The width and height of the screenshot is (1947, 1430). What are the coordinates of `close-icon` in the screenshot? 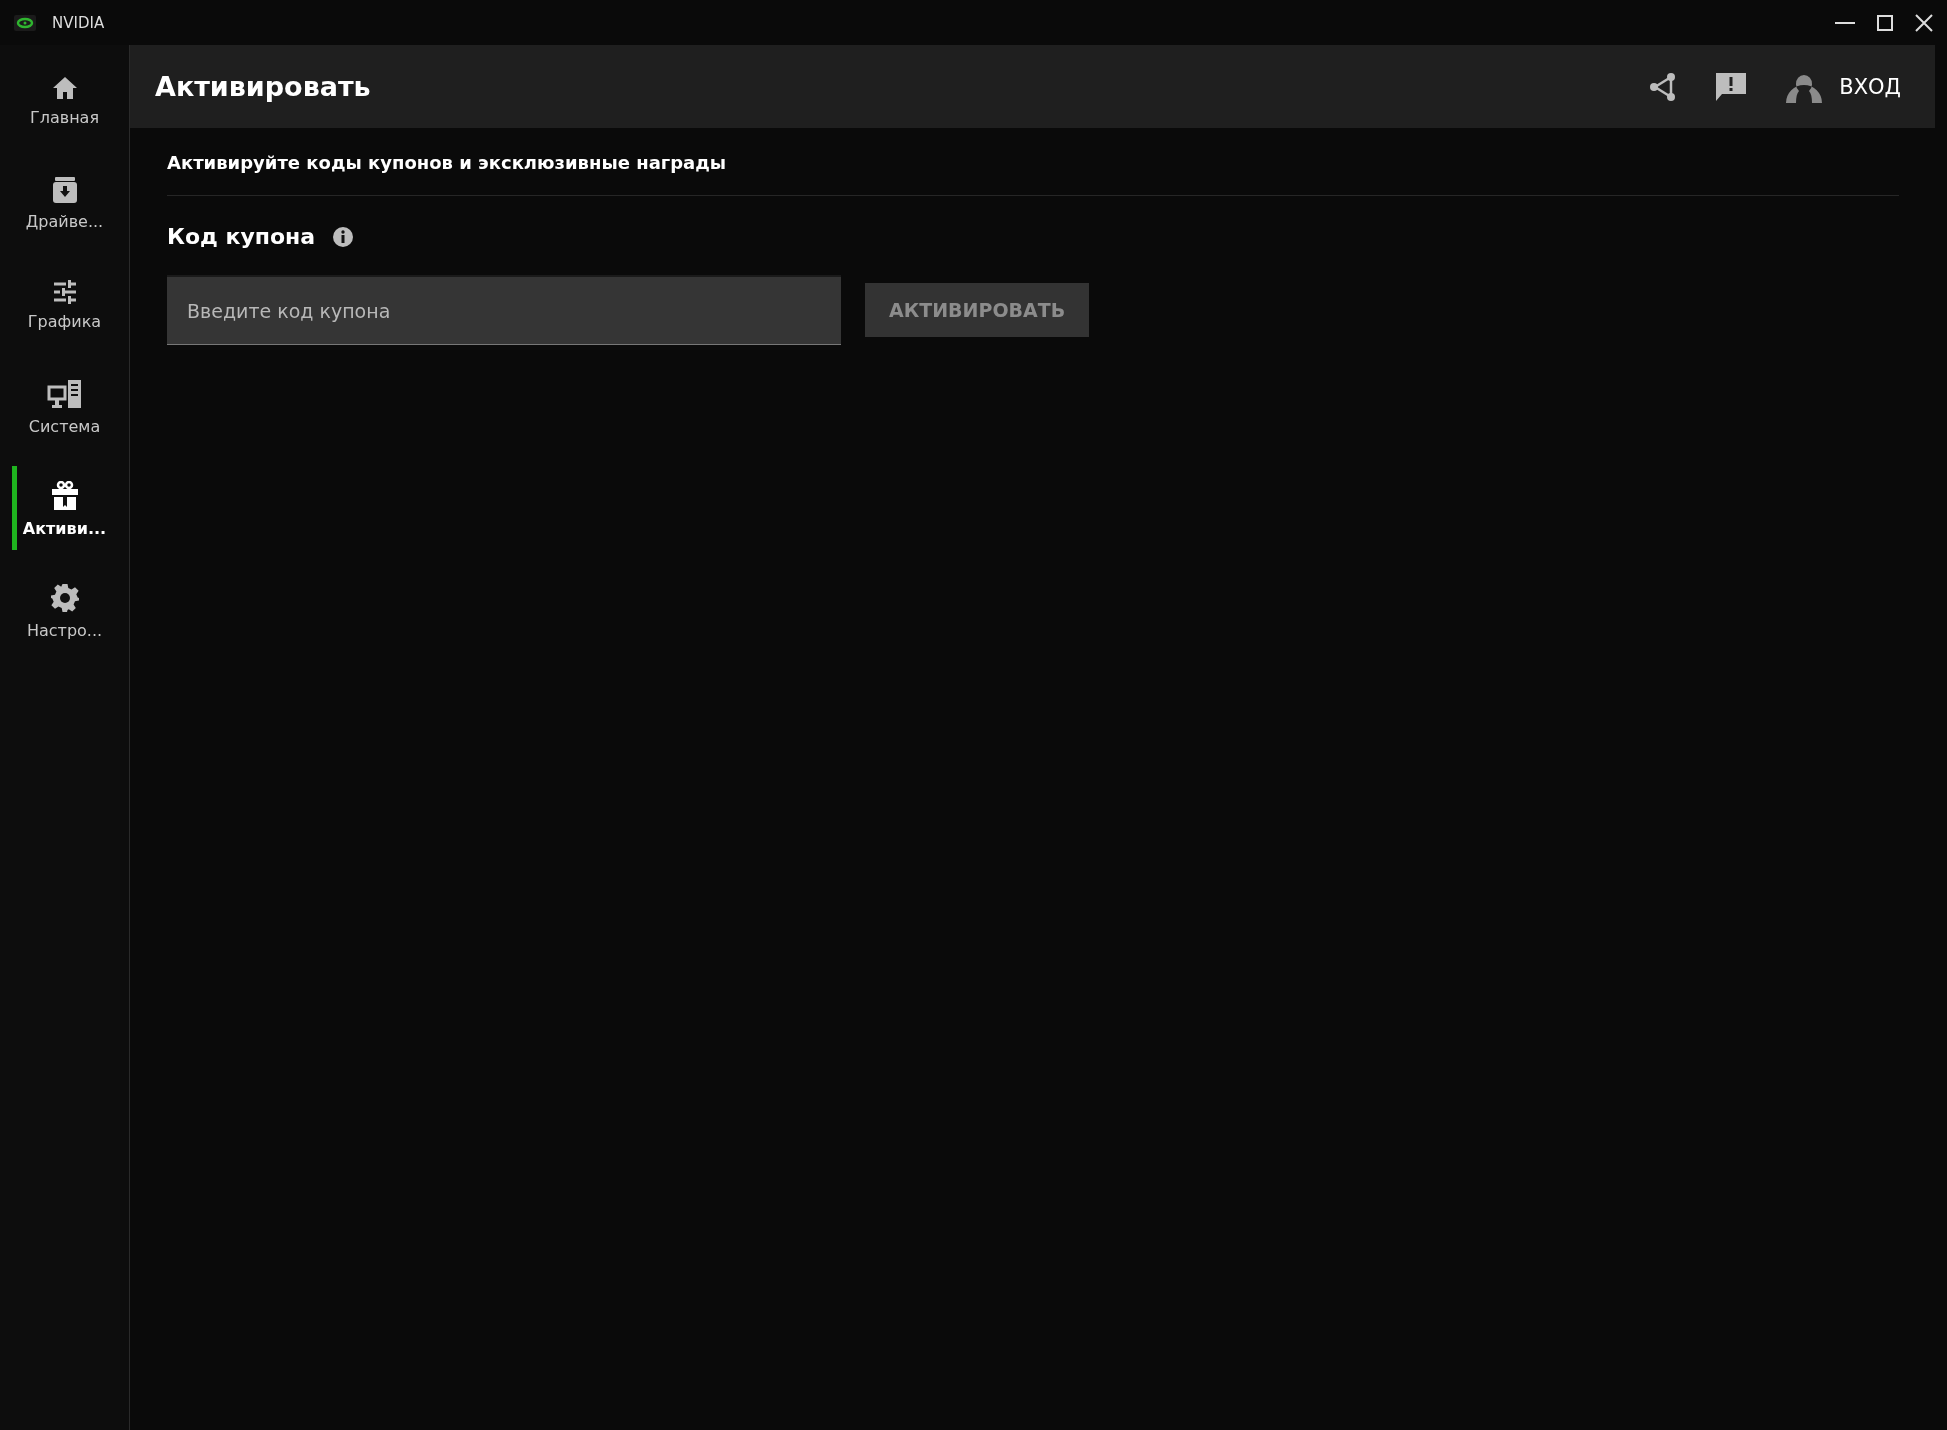 It's located at (1924, 22).